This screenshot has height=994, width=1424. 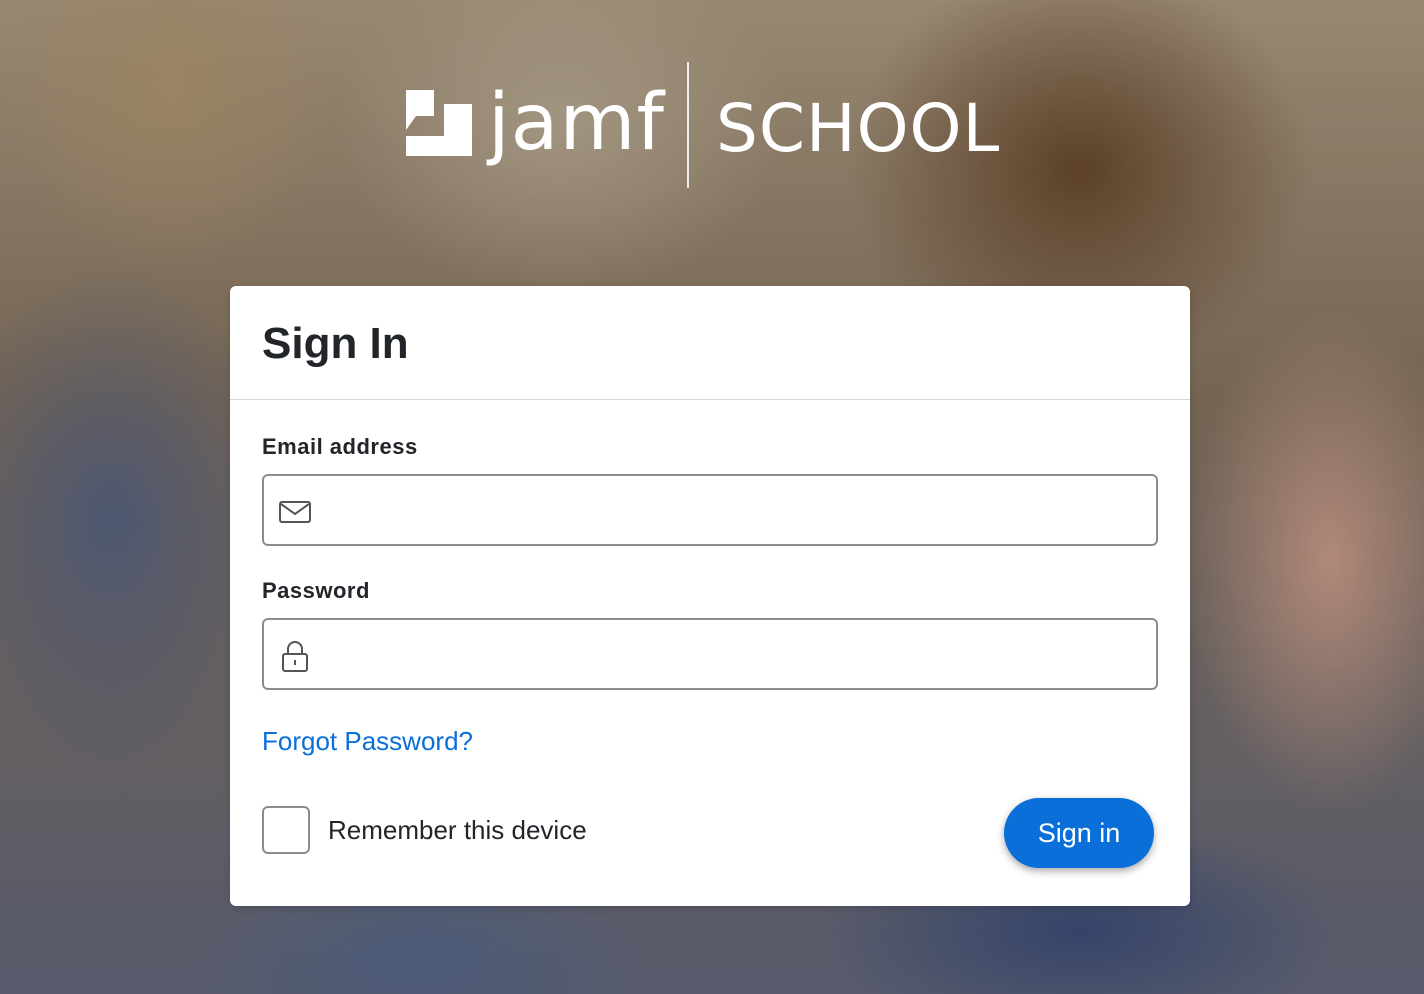 I want to click on jamf-logo-mark, so click(x=439, y=123).